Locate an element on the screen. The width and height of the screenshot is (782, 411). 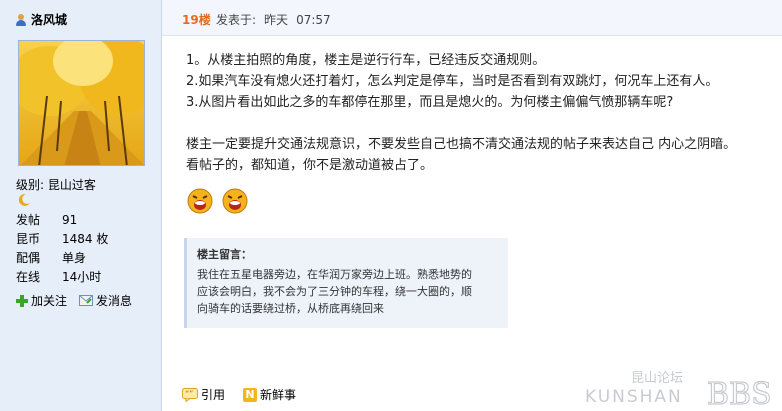
post-date: 昨天 is located at coordinates (276, 20).